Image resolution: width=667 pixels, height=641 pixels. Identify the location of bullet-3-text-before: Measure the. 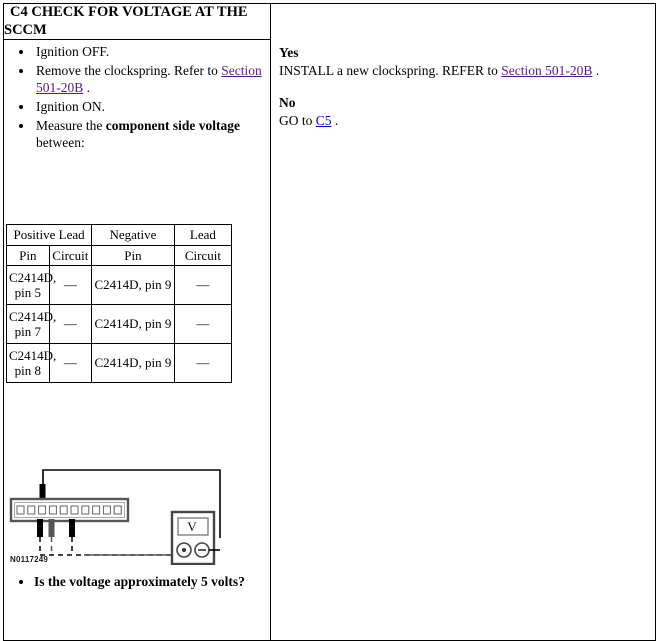
(71, 125).